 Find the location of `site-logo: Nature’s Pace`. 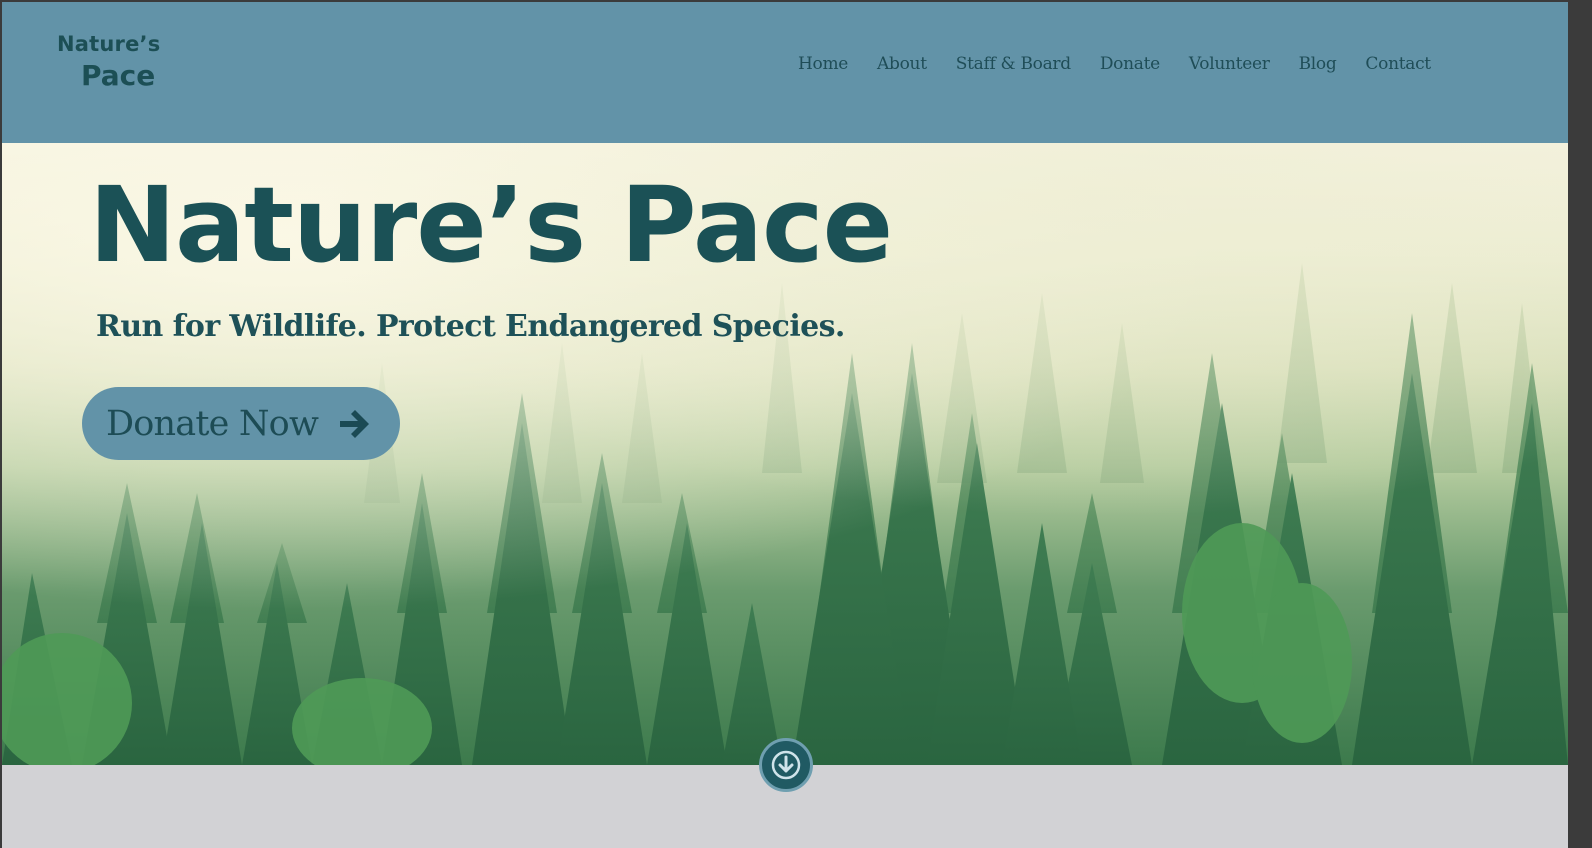

site-logo: Nature’s Pace is located at coordinates (109, 62).